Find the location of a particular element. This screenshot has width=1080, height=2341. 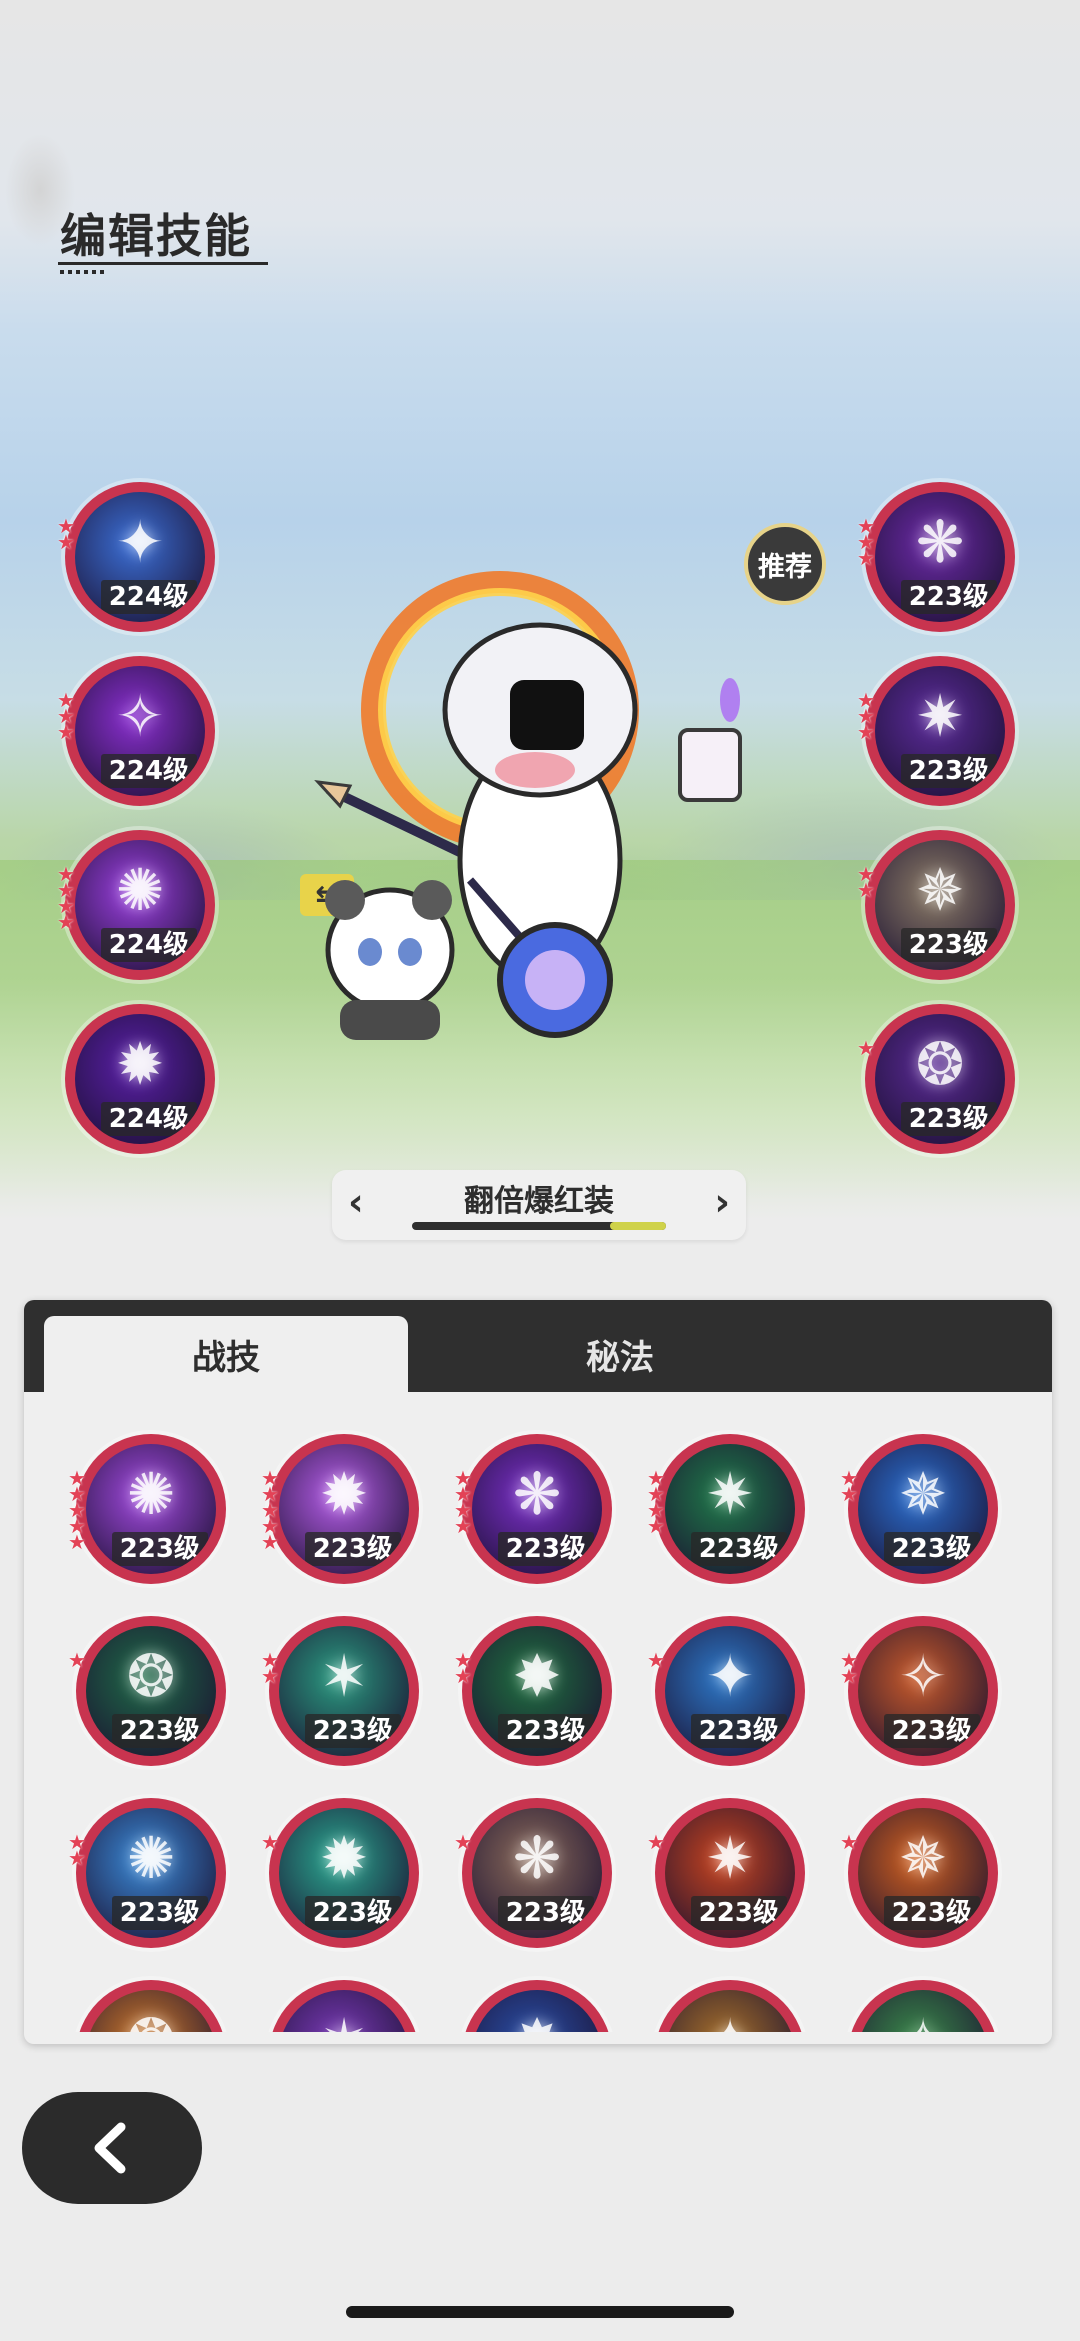

skill-slot: ✵ 223级 ★ is located at coordinates (919, 1873).